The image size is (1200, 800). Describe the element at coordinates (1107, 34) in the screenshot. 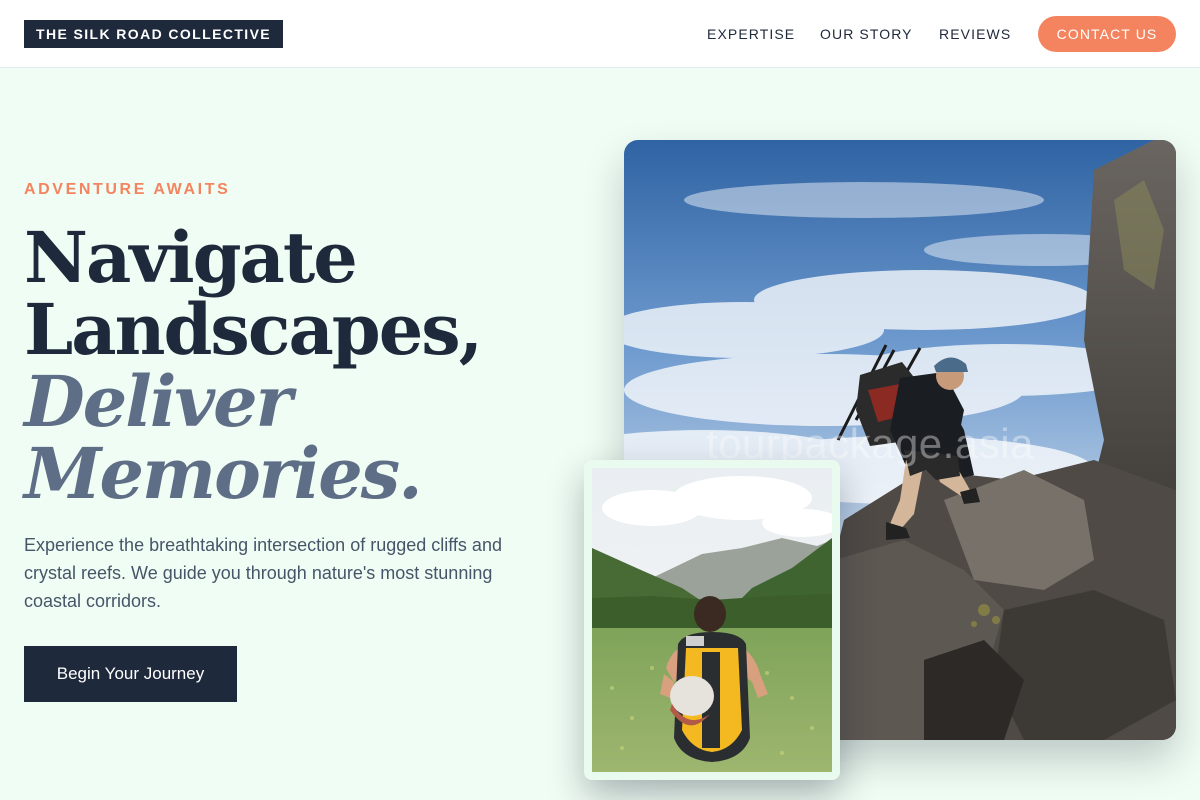

I see `contact-us-button: CONTACT US` at that location.